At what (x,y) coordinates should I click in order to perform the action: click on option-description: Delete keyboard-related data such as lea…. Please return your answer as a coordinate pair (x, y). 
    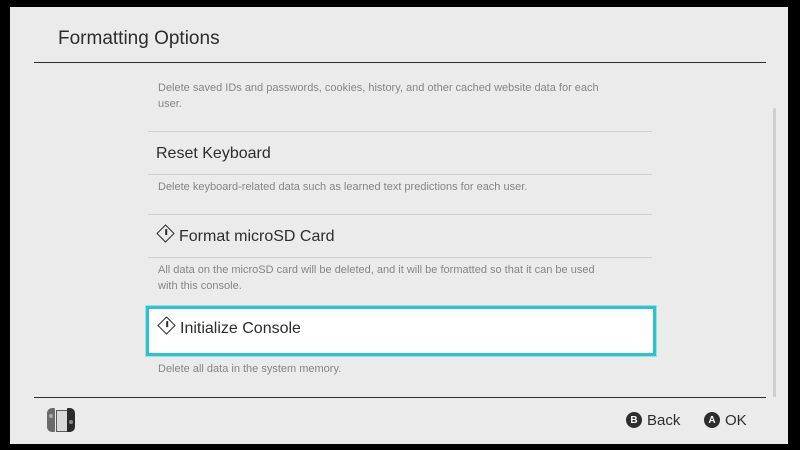
    Looking at the image, I should click on (418, 187).